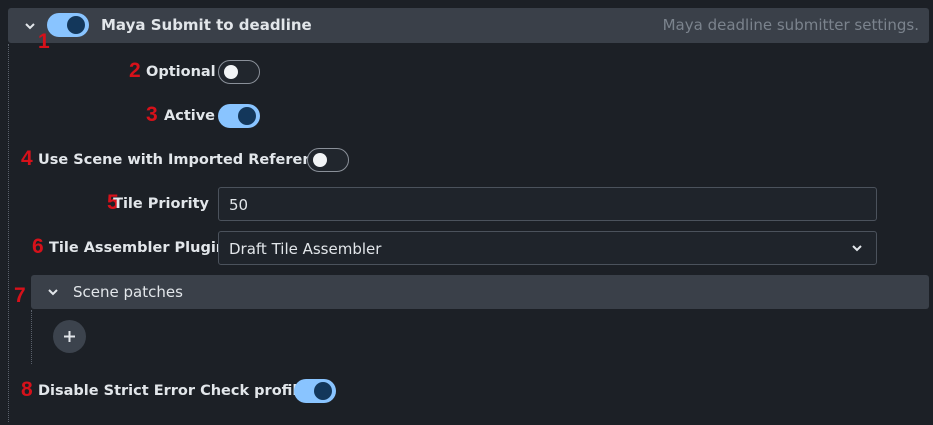  Describe the element at coordinates (305, 249) in the screenshot. I see `tile-assembler-value: Draft Tile Assembler` at that location.